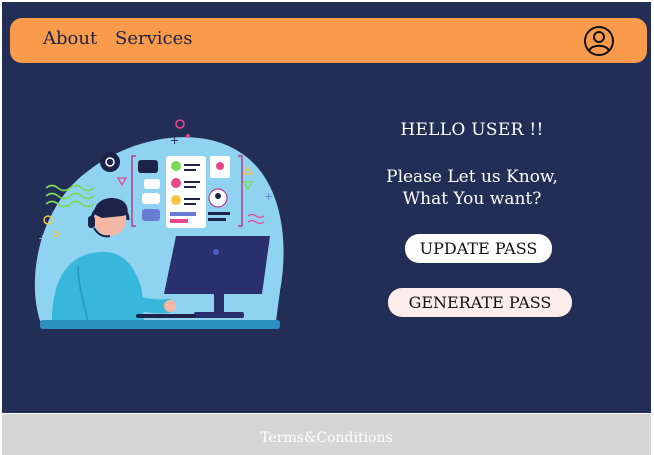  I want to click on greeting-heading: HELLO USER !!, so click(472, 130).